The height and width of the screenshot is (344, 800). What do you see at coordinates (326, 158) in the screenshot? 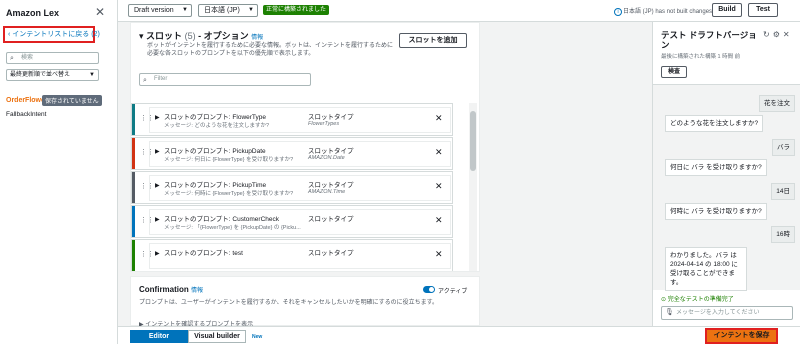
I see `slot-type-value: AMAZON.Date` at bounding box center [326, 158].